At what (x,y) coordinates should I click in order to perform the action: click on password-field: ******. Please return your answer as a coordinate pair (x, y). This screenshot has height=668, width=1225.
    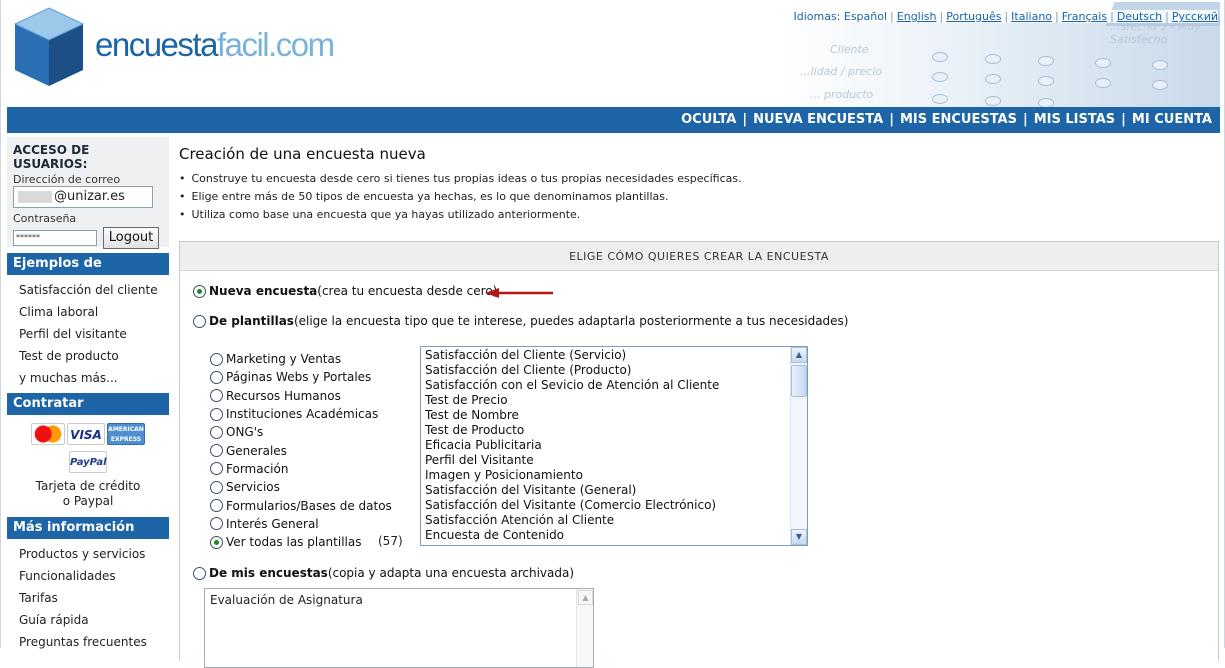
    Looking at the image, I should click on (55, 238).